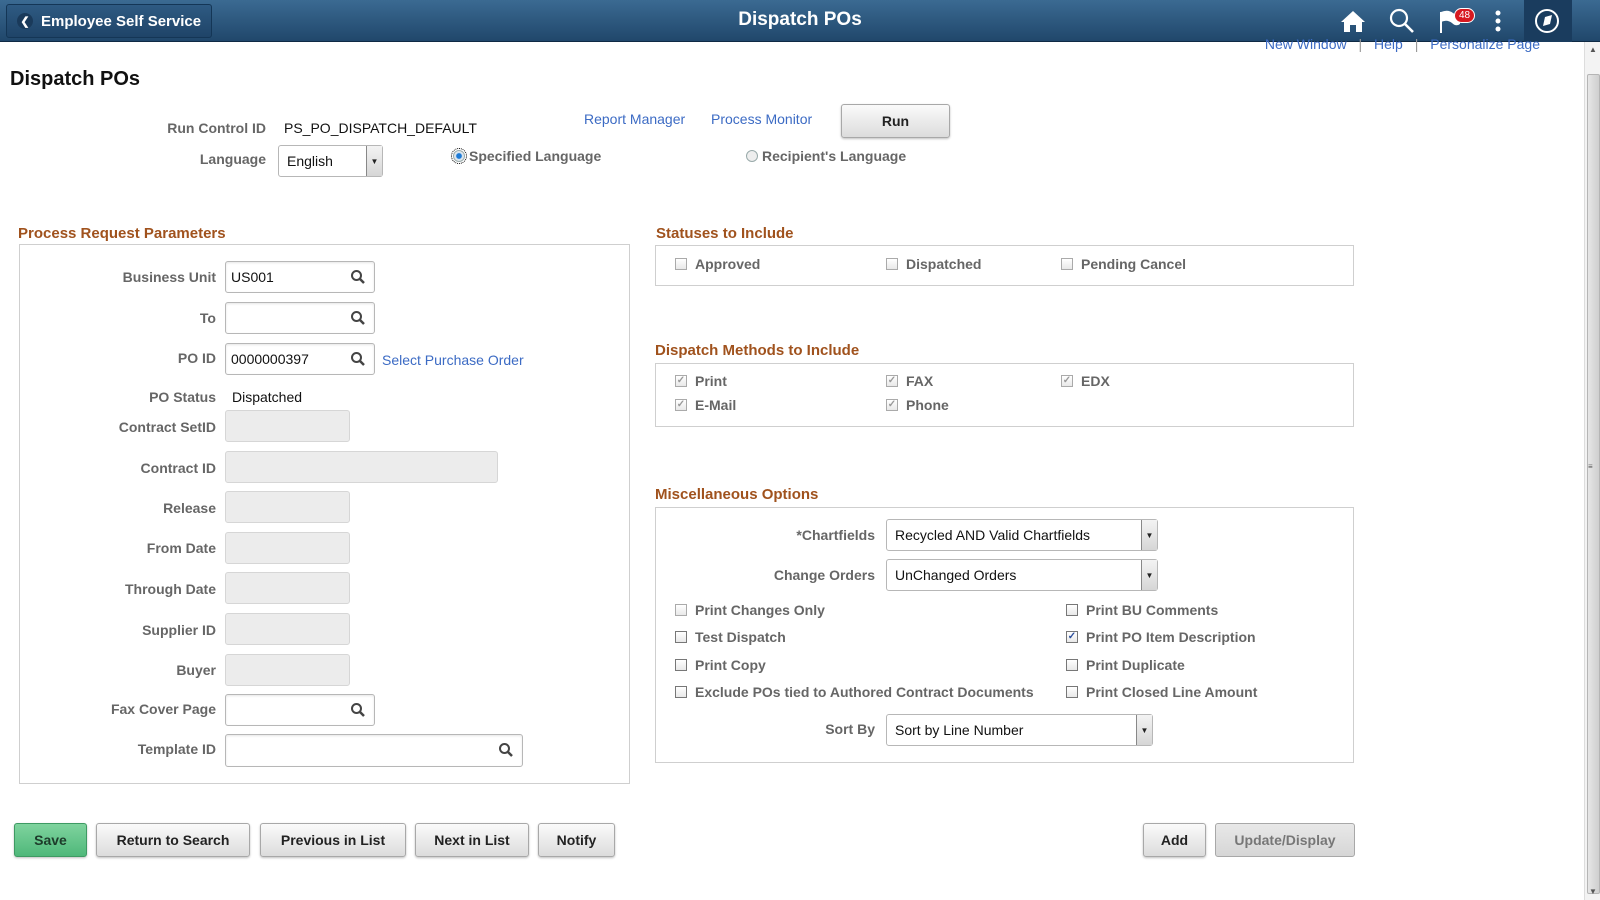 The image size is (1600, 900). Describe the element at coordinates (576, 840) in the screenshot. I see `notify-button: Notify` at that location.